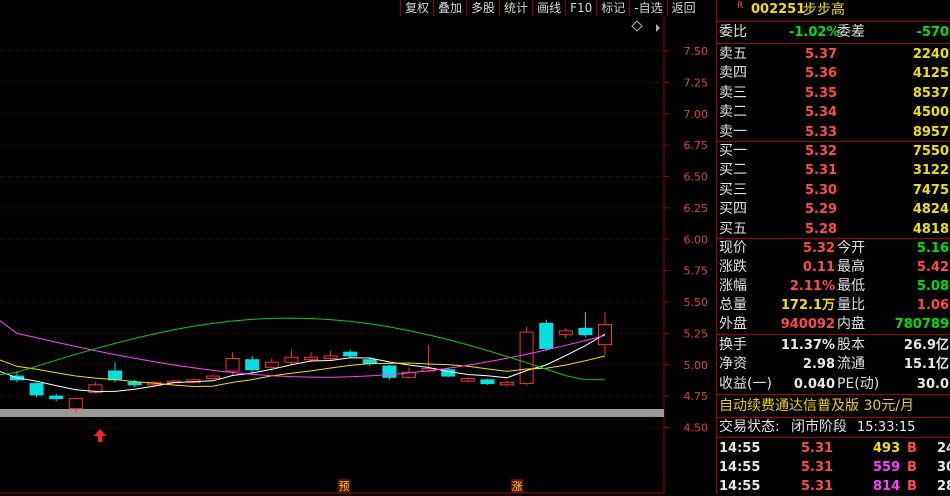 The height and width of the screenshot is (496, 950). I want to click on fund-value: 0.040, so click(814, 384).